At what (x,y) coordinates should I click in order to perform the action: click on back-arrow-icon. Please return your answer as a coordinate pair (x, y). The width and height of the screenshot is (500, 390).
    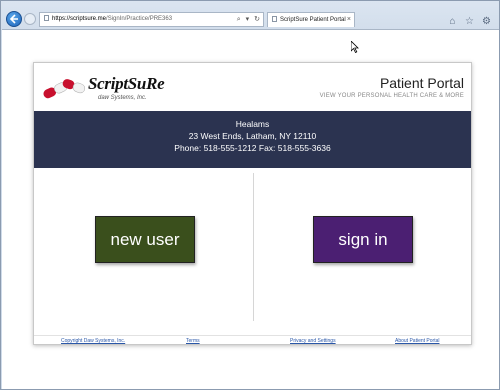
    Looking at the image, I should click on (13, 19).